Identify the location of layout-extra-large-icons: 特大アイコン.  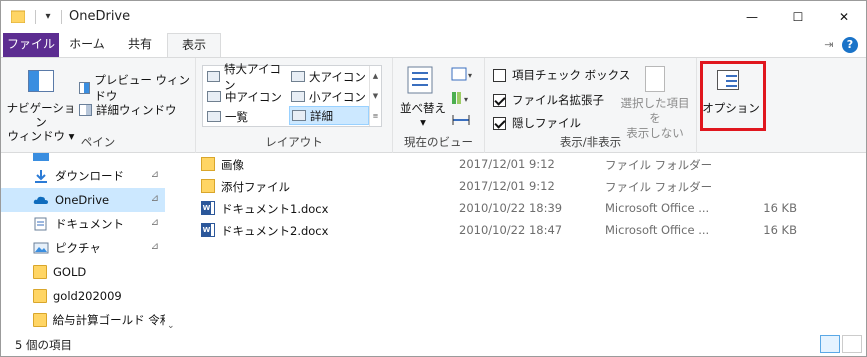
(246, 77).